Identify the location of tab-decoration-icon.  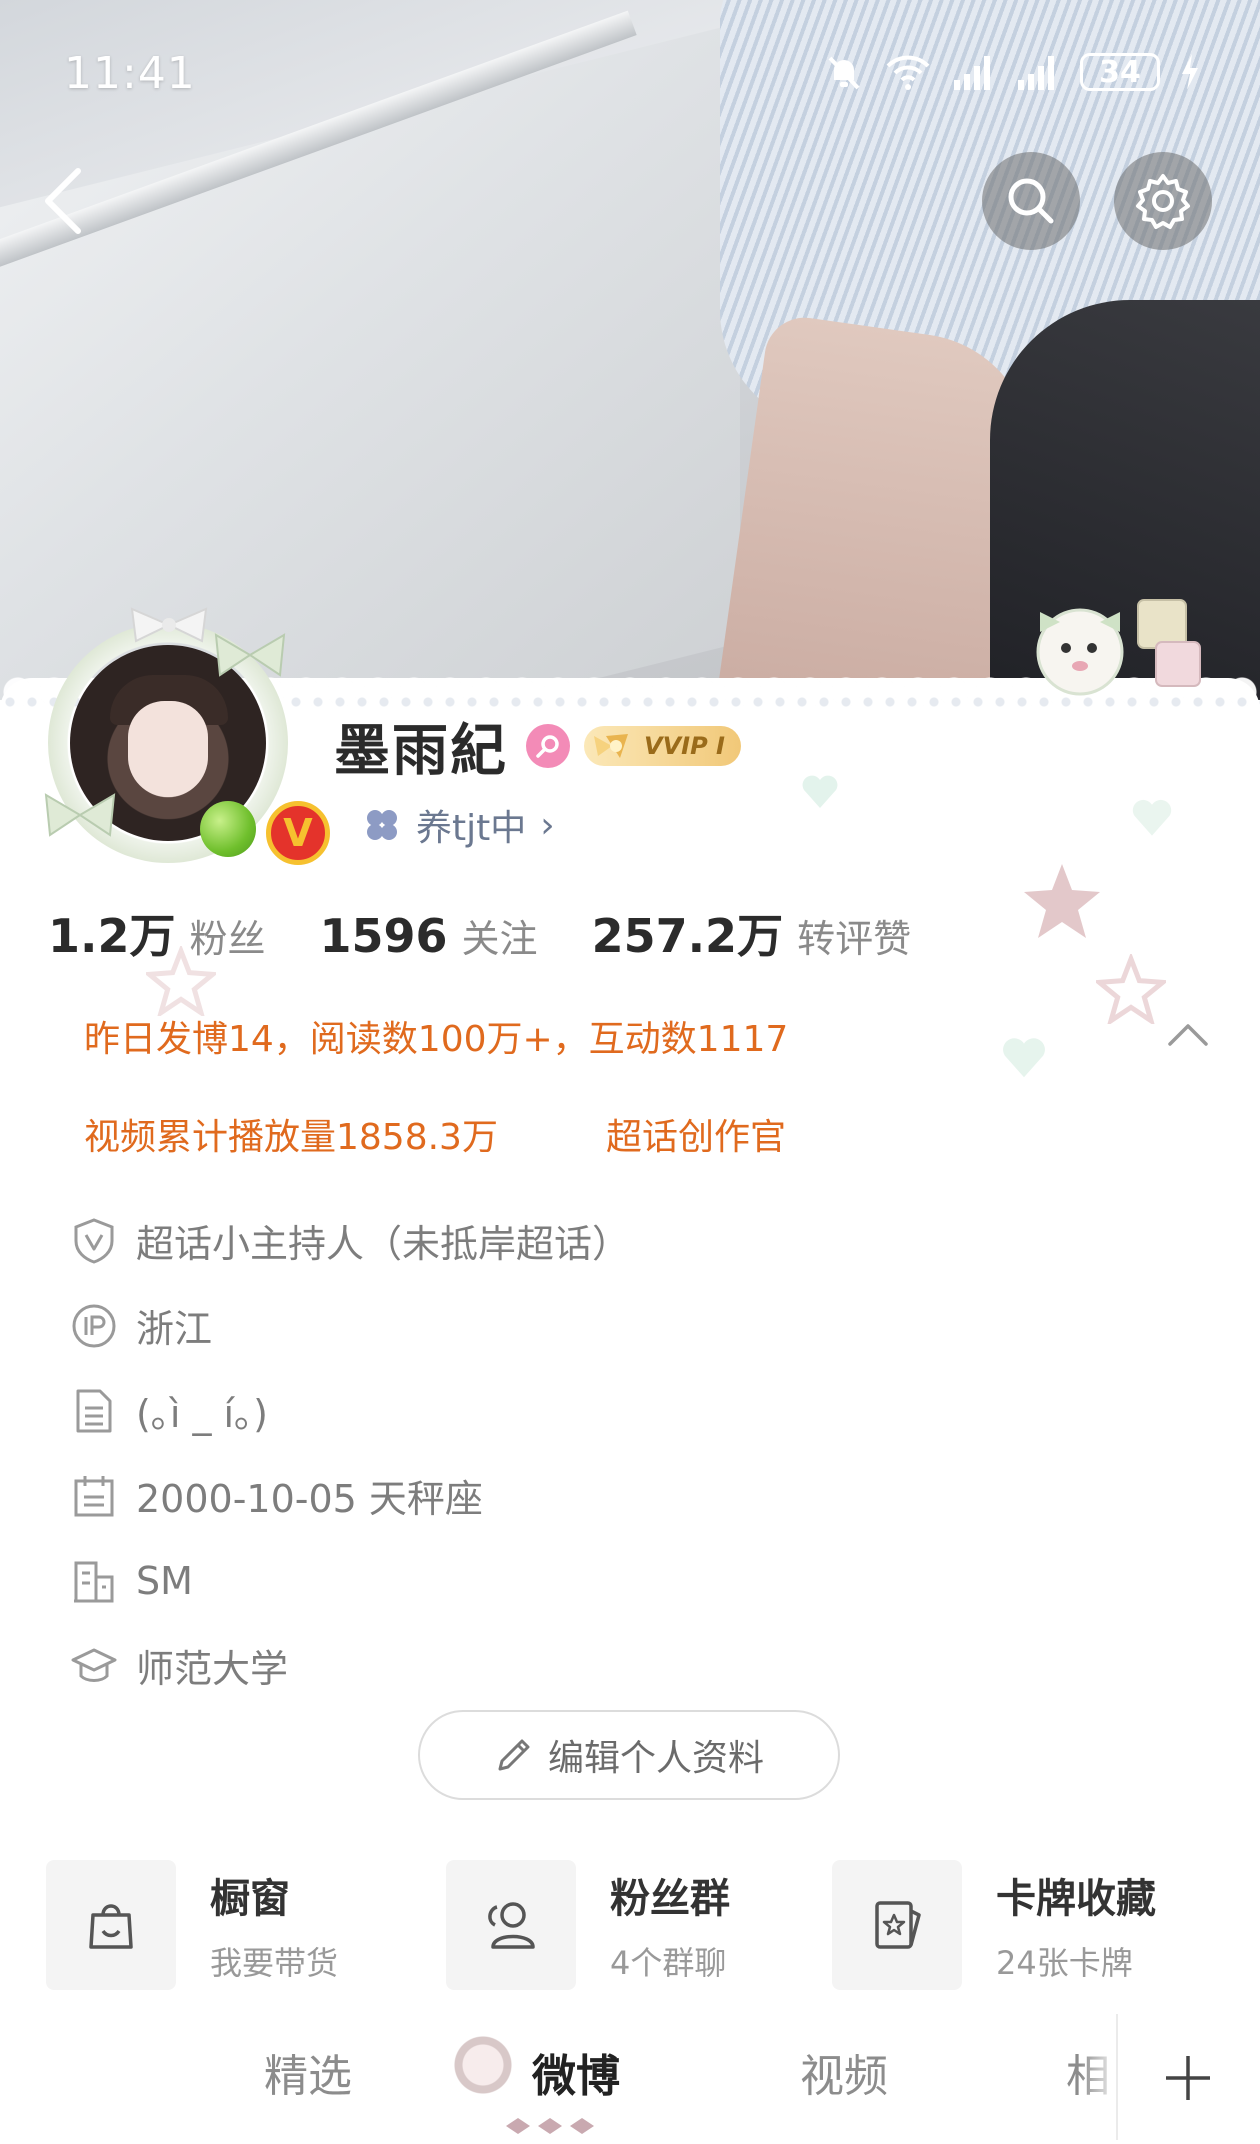
(483, 2065).